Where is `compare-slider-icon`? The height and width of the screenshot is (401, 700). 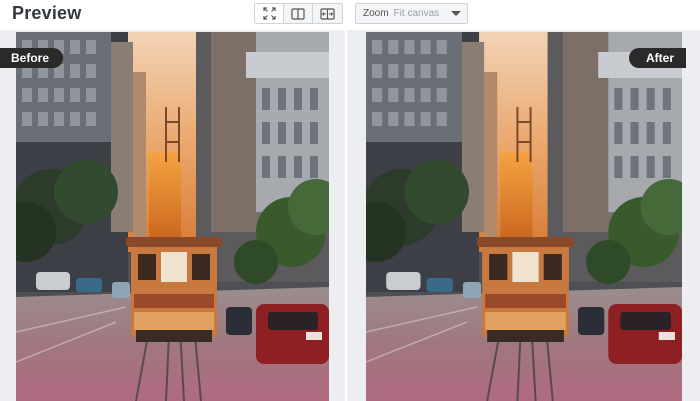 compare-slider-icon is located at coordinates (327, 13).